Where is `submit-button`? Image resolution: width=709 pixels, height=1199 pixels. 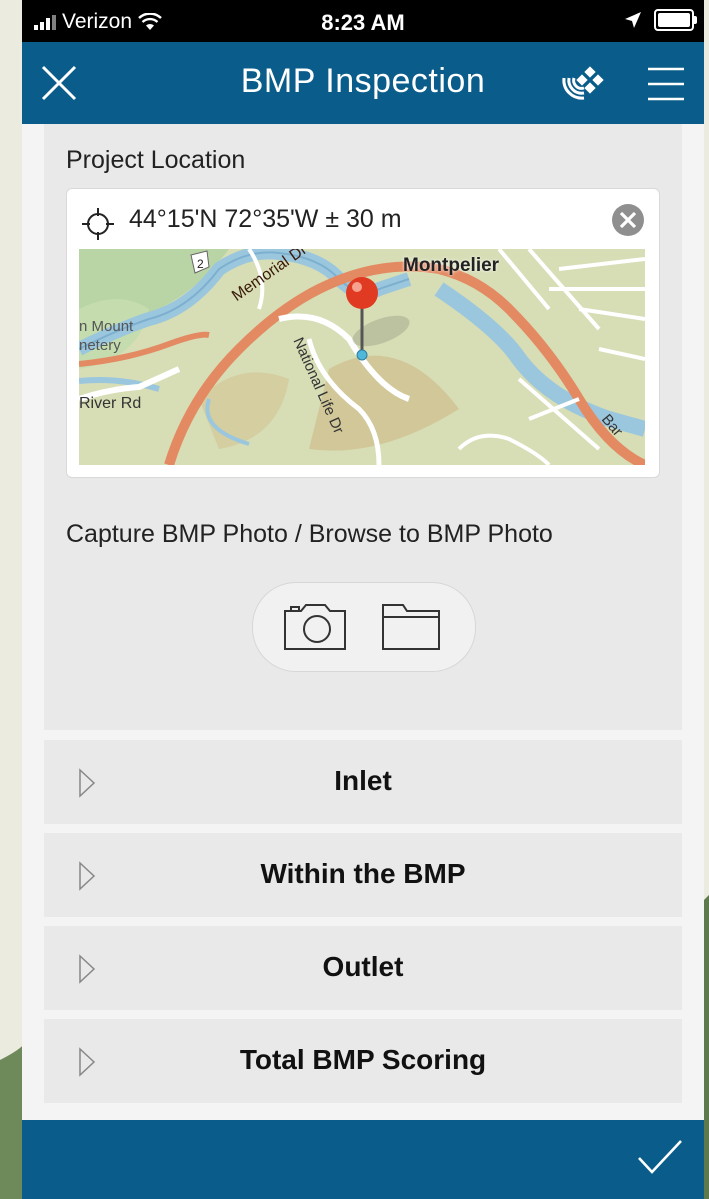 submit-button is located at coordinates (660, 1159).